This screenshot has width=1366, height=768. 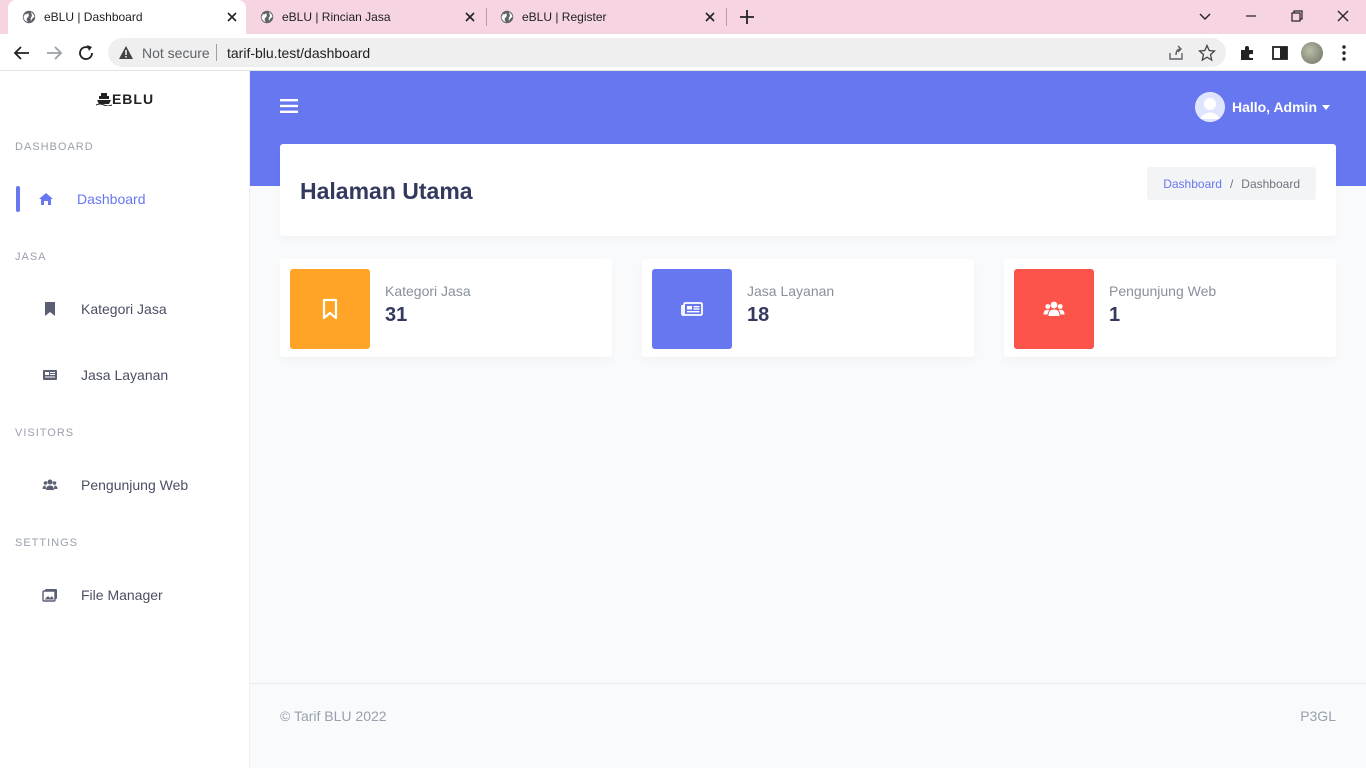 I want to click on tab-title: eBLU | Dashboard, so click(x=93, y=17).